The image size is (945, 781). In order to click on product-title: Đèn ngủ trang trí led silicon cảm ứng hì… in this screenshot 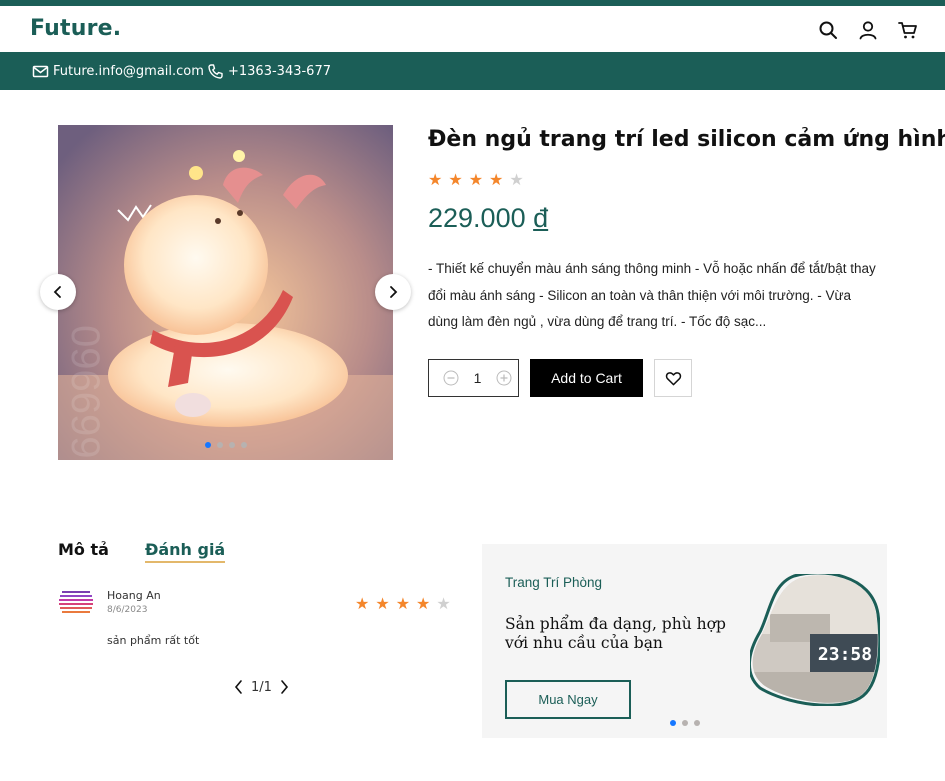, I will do `click(686, 139)`.